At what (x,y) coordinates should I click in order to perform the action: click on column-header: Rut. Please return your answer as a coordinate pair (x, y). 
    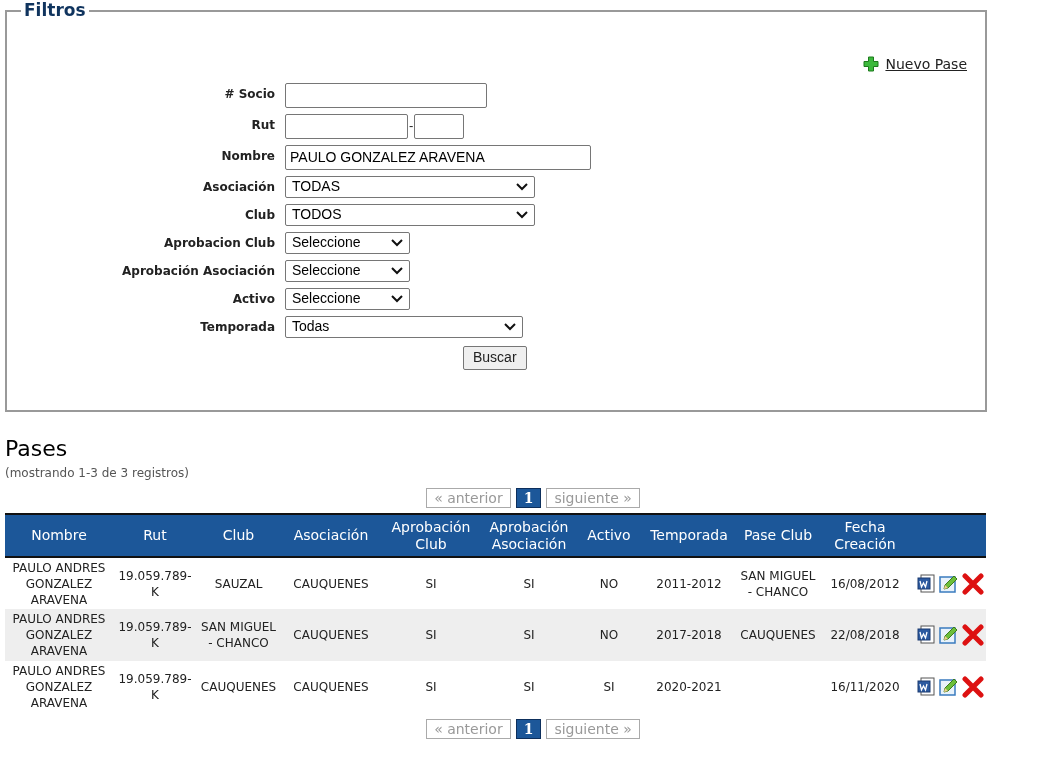
    Looking at the image, I should click on (155, 535).